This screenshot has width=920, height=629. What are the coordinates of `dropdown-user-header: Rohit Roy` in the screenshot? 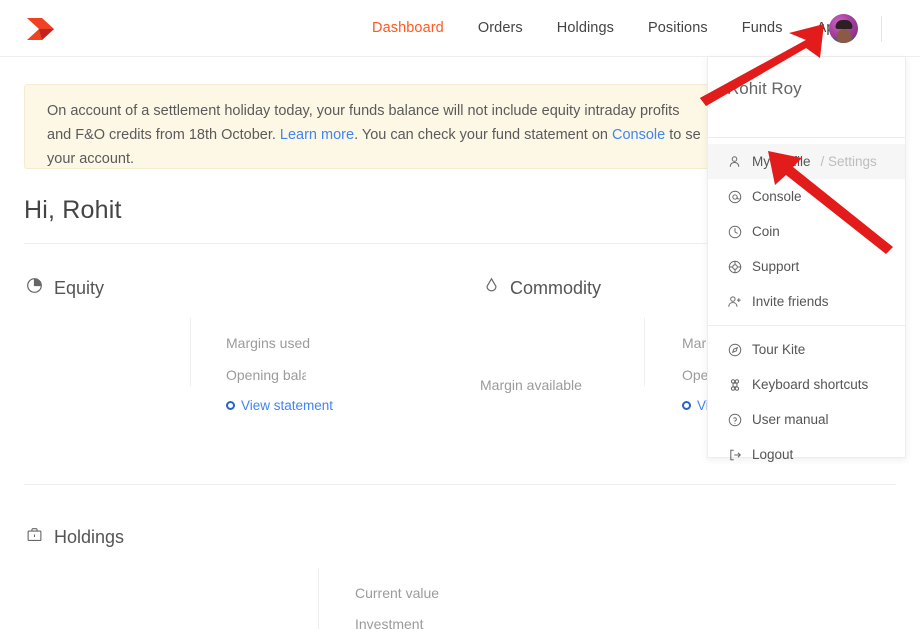 It's located at (806, 97).